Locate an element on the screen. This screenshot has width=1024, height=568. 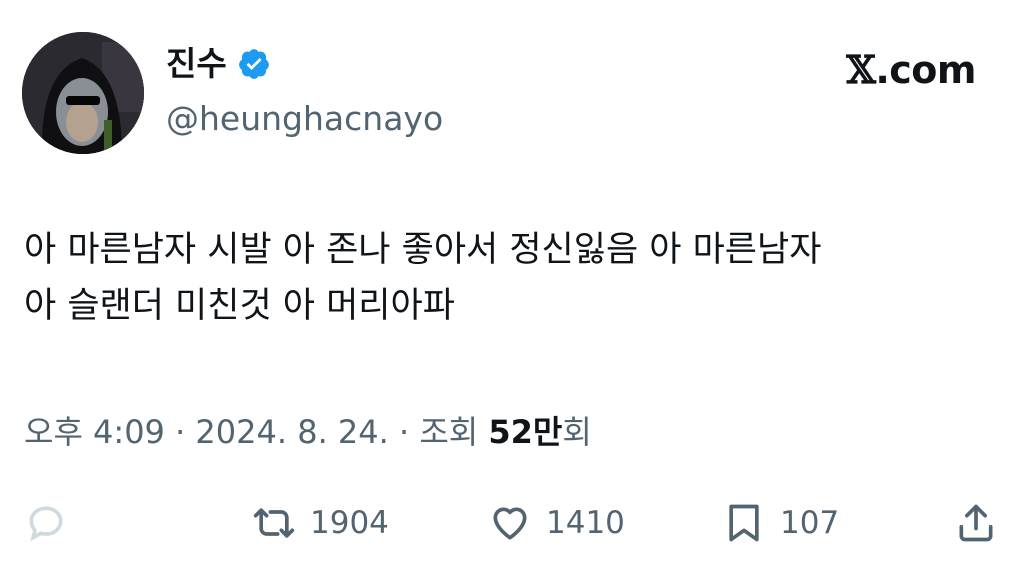
tweet-line: 아 마른남자 시발 아 존나 좋아서 정신잃음 아 마른남자 is located at coordinates (423, 250).